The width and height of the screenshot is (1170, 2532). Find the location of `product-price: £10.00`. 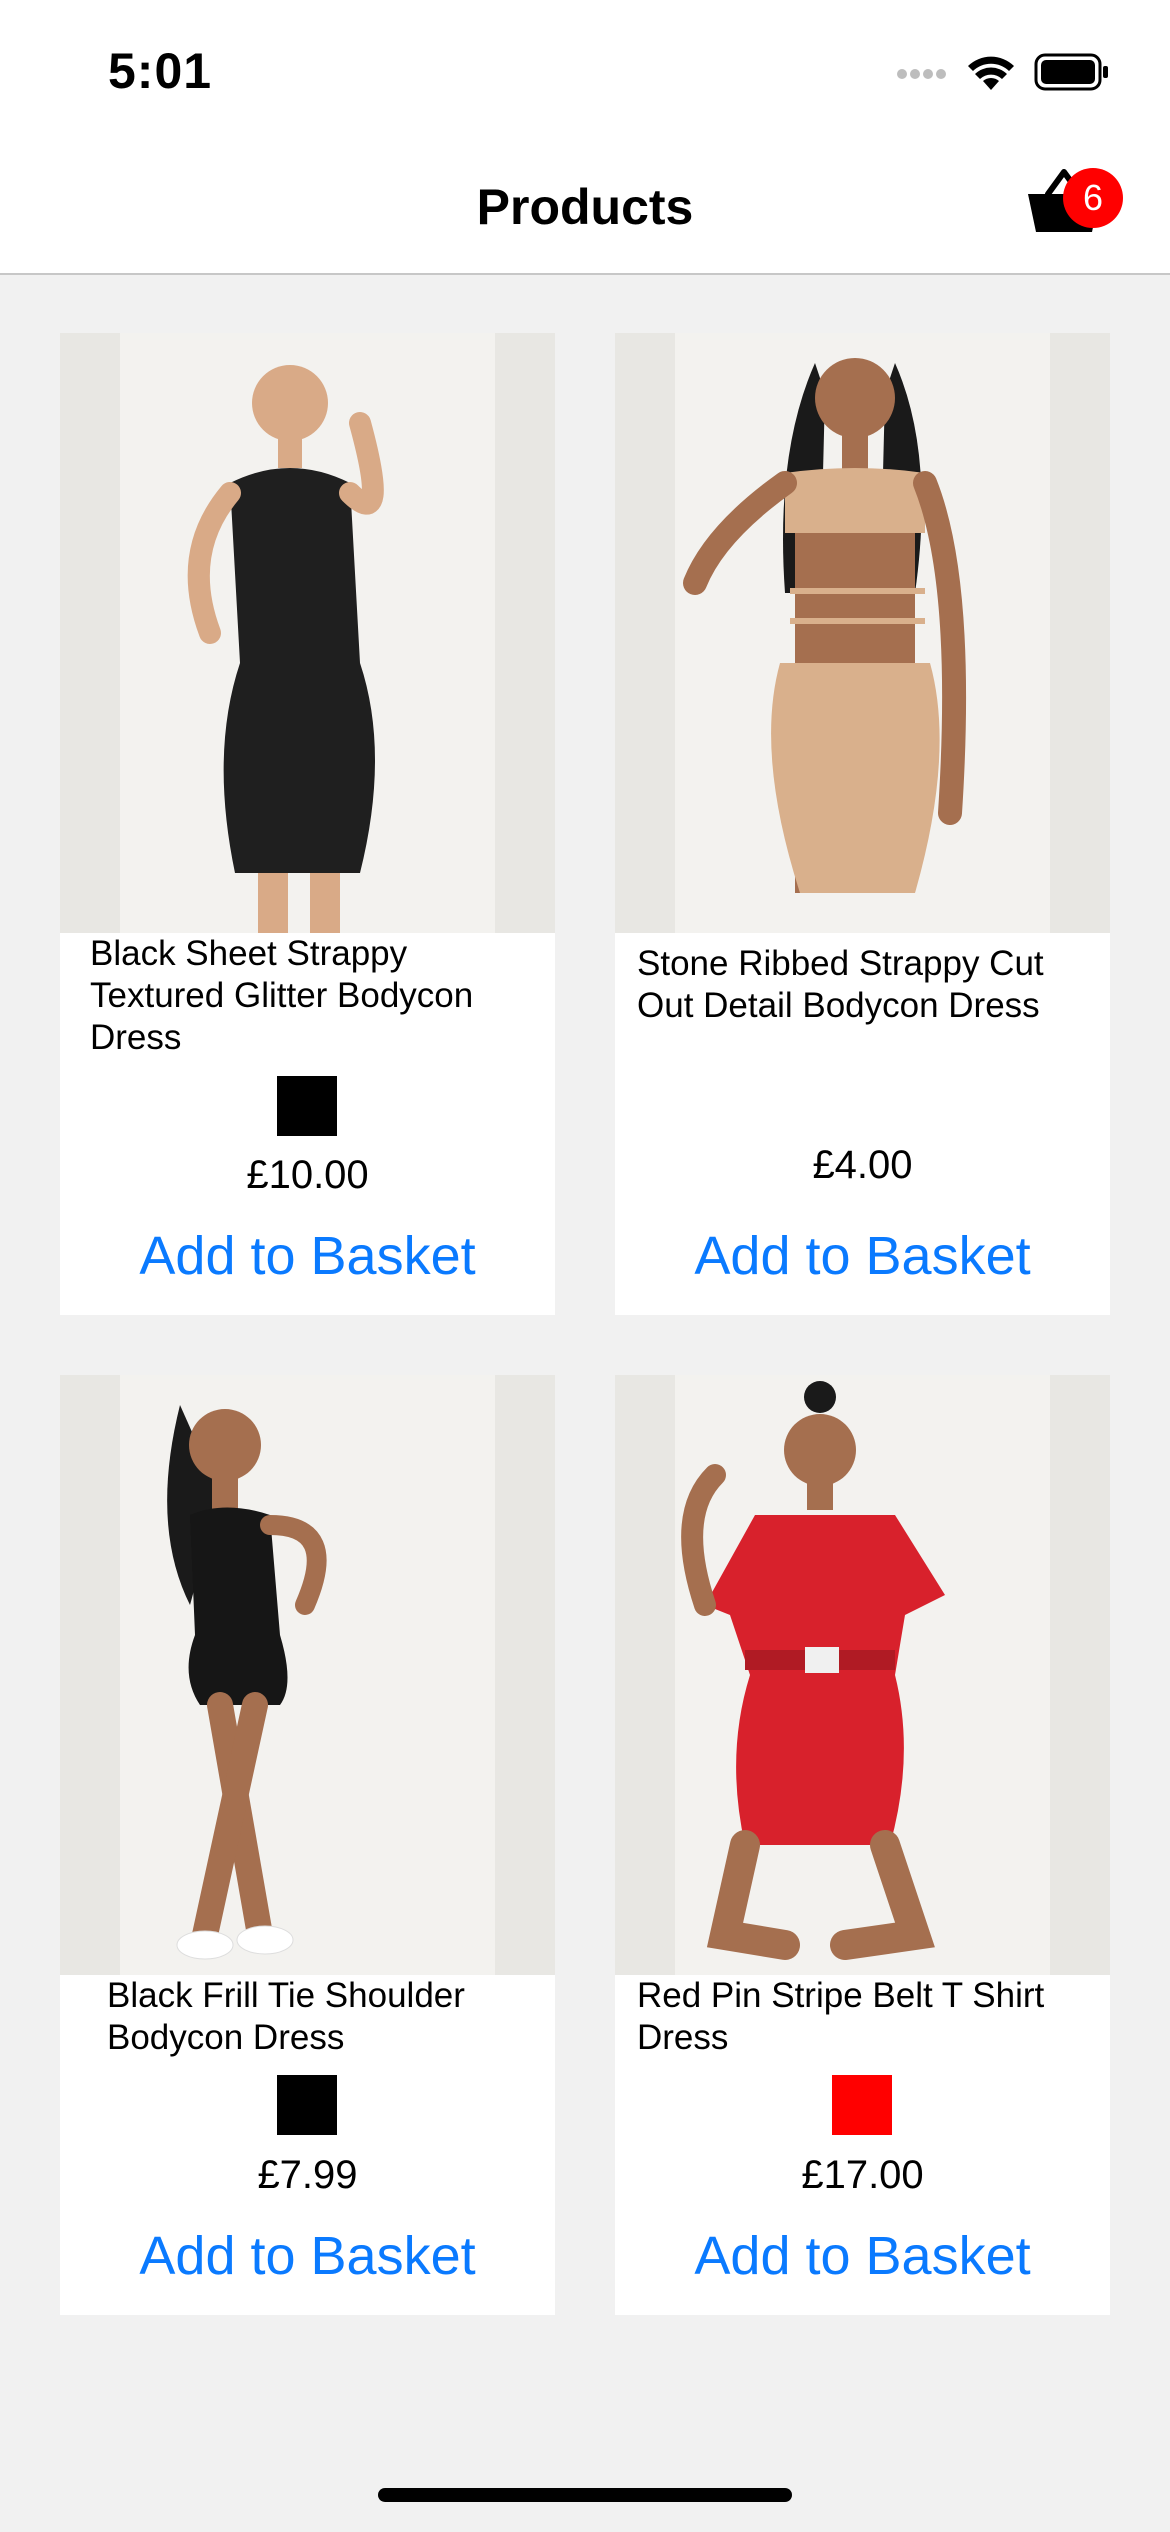

product-price: £10.00 is located at coordinates (307, 1175).